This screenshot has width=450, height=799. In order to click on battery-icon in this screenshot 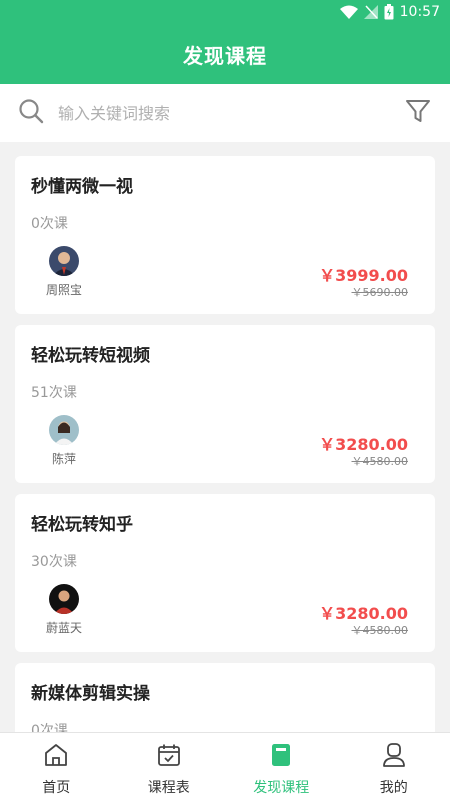, I will do `click(389, 12)`.